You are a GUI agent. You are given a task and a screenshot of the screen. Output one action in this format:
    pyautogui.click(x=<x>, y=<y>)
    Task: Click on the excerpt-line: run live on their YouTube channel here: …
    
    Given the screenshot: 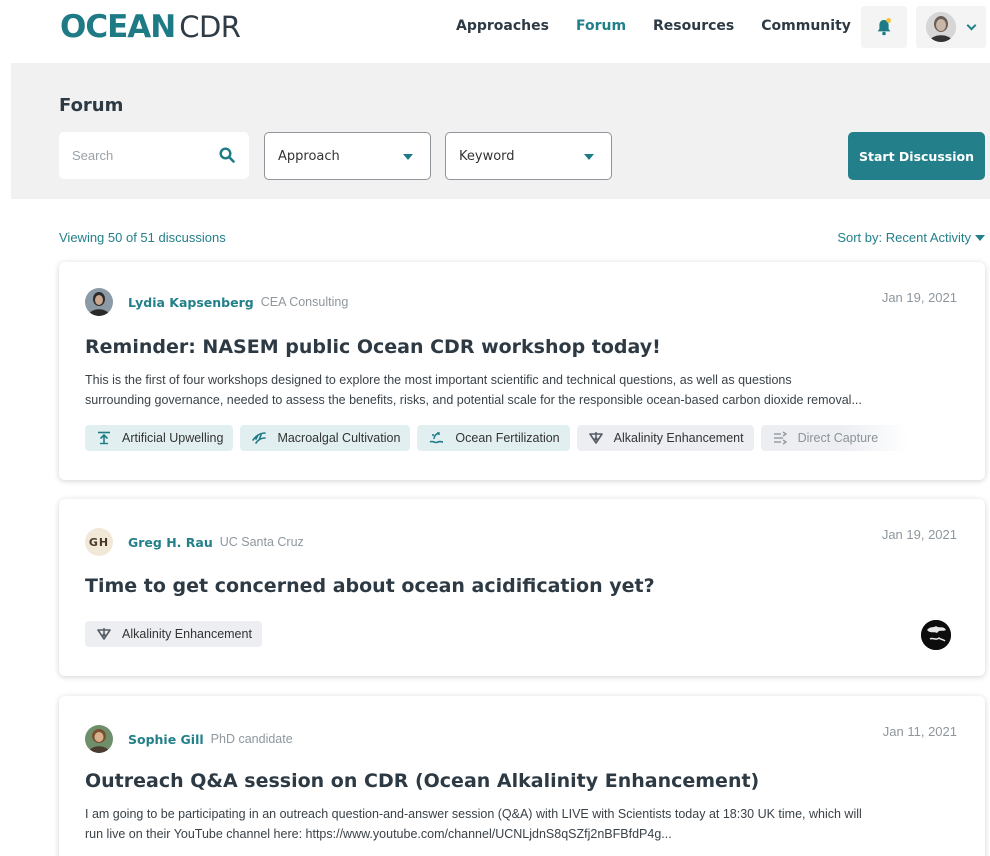 What is the action you would take?
    pyautogui.click(x=378, y=834)
    